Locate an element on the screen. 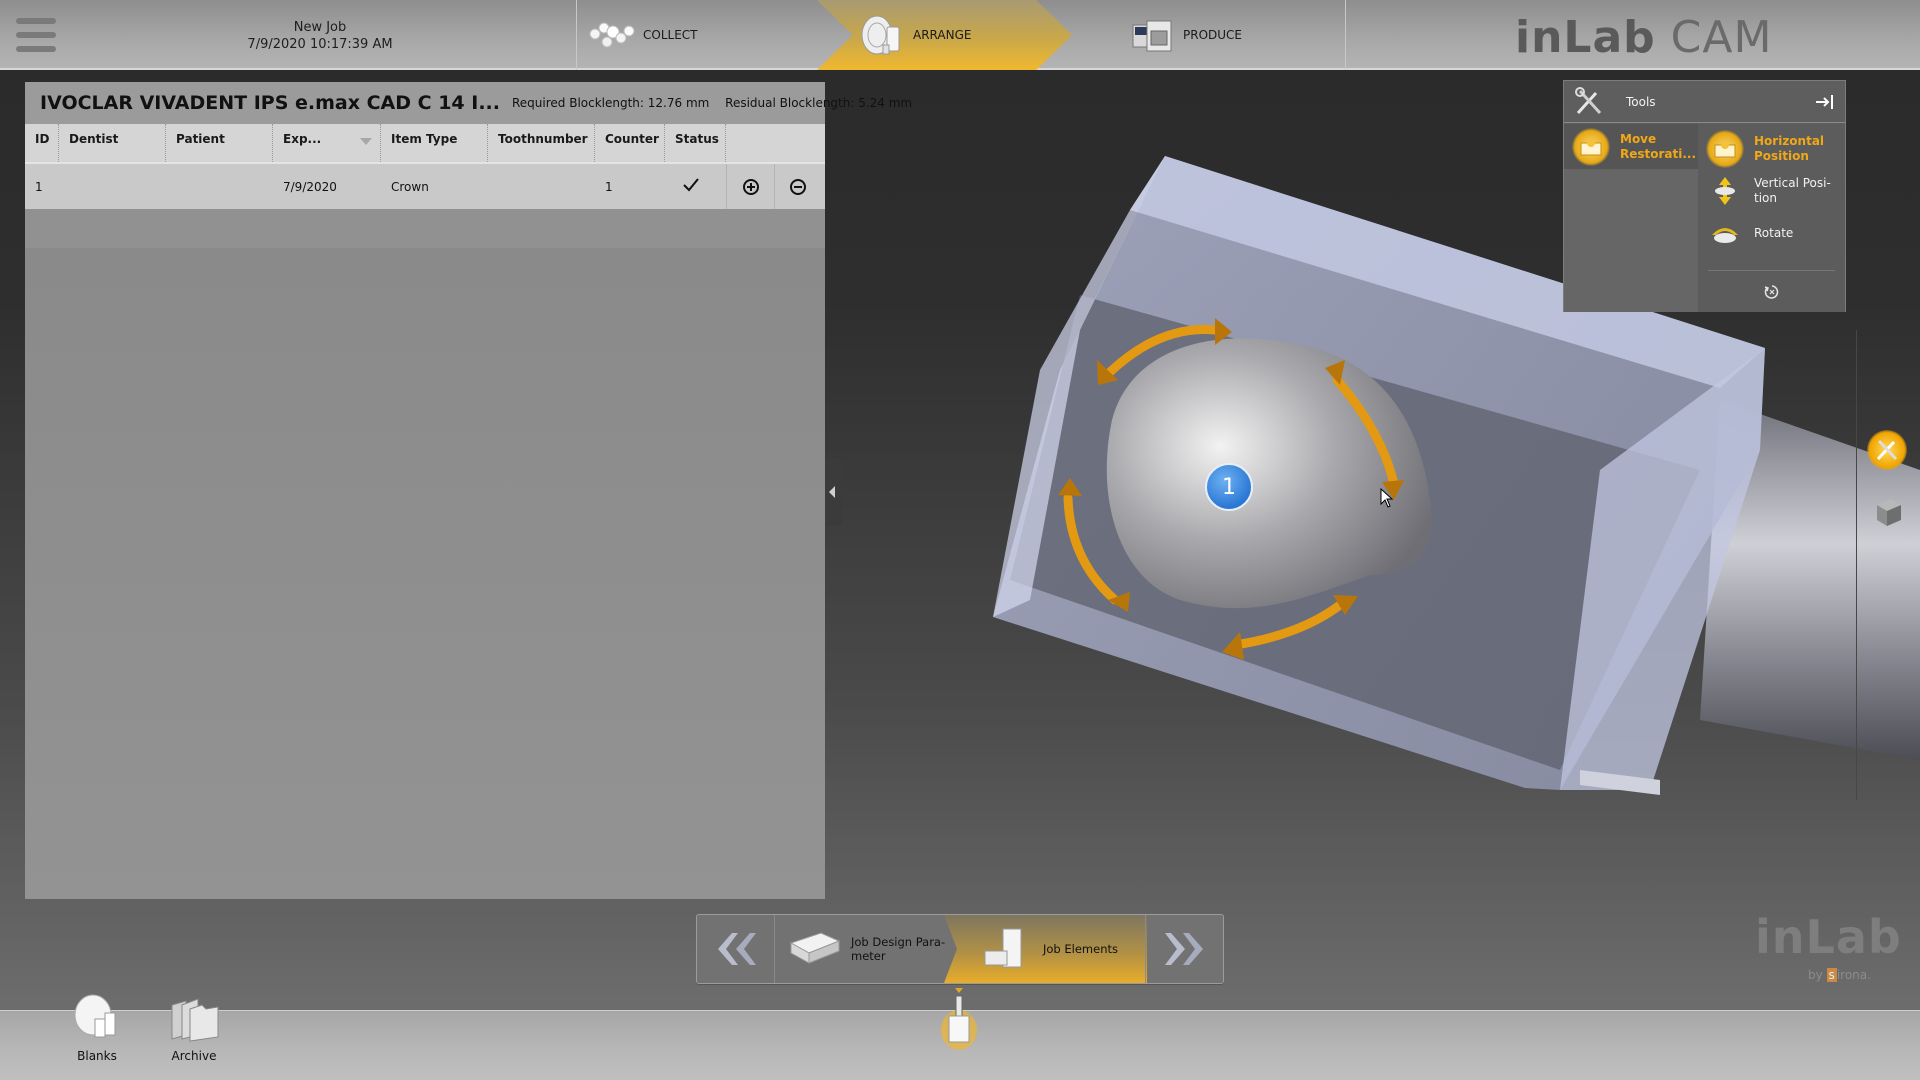 This screenshot has height=1080, width=1920. mouse-cursor is located at coordinates (1387, 498).